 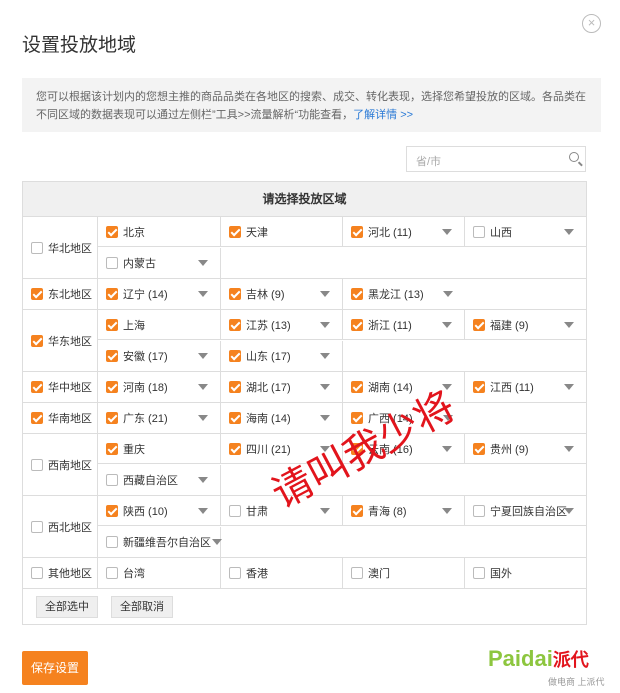 I want to click on deselect-all-button: 全部取消, so click(x=142, y=607).